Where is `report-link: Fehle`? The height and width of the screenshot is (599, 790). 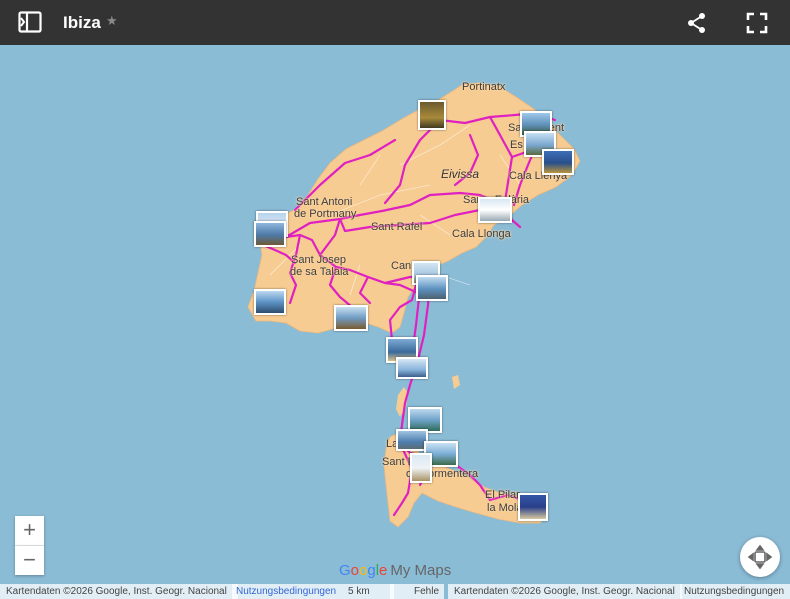
report-link: Fehle is located at coordinates (417, 591).